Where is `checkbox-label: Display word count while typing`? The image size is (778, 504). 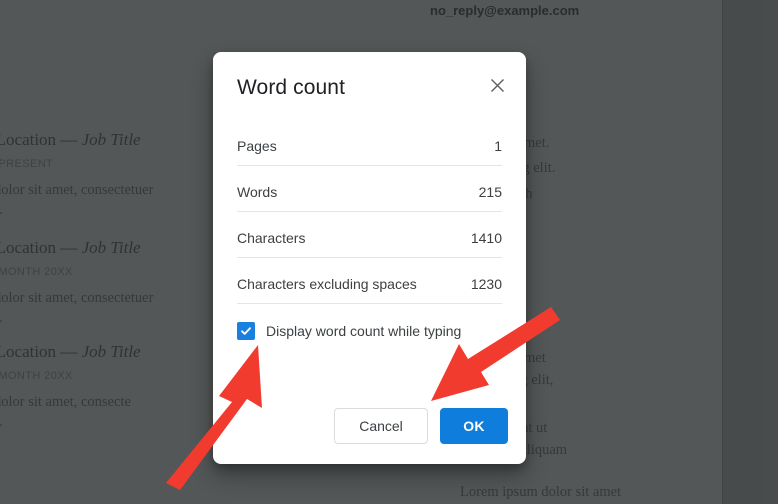 checkbox-label: Display word count while typing is located at coordinates (364, 331).